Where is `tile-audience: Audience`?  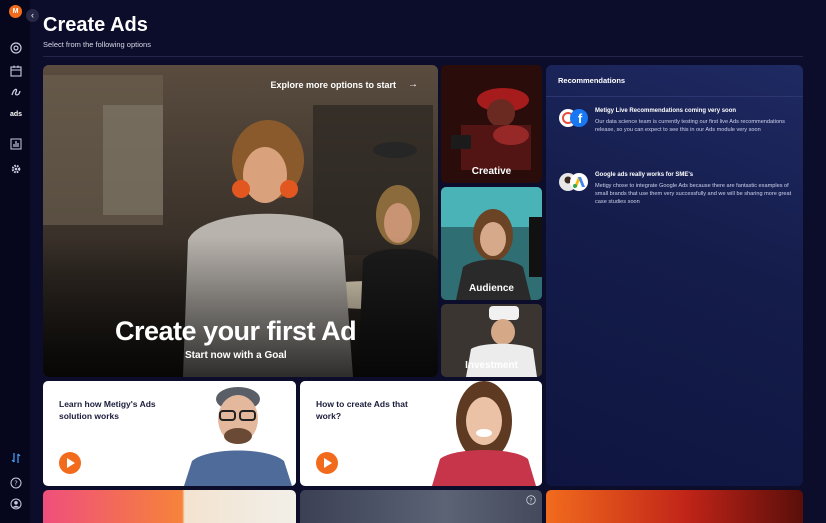
tile-audience: Audience is located at coordinates (491, 243).